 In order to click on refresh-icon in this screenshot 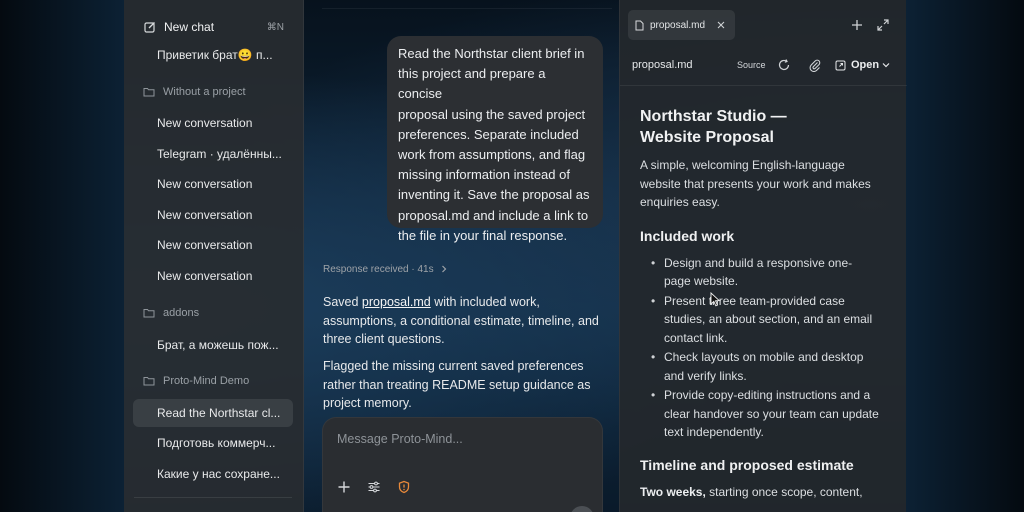, I will do `click(784, 65)`.